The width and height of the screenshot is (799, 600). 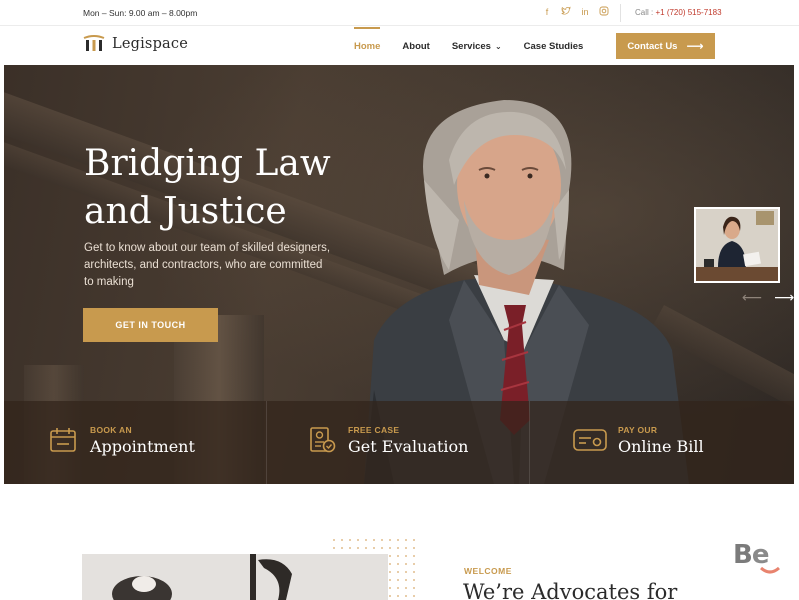 I want to click on hero-title-line: and Justice, so click(x=185, y=211).